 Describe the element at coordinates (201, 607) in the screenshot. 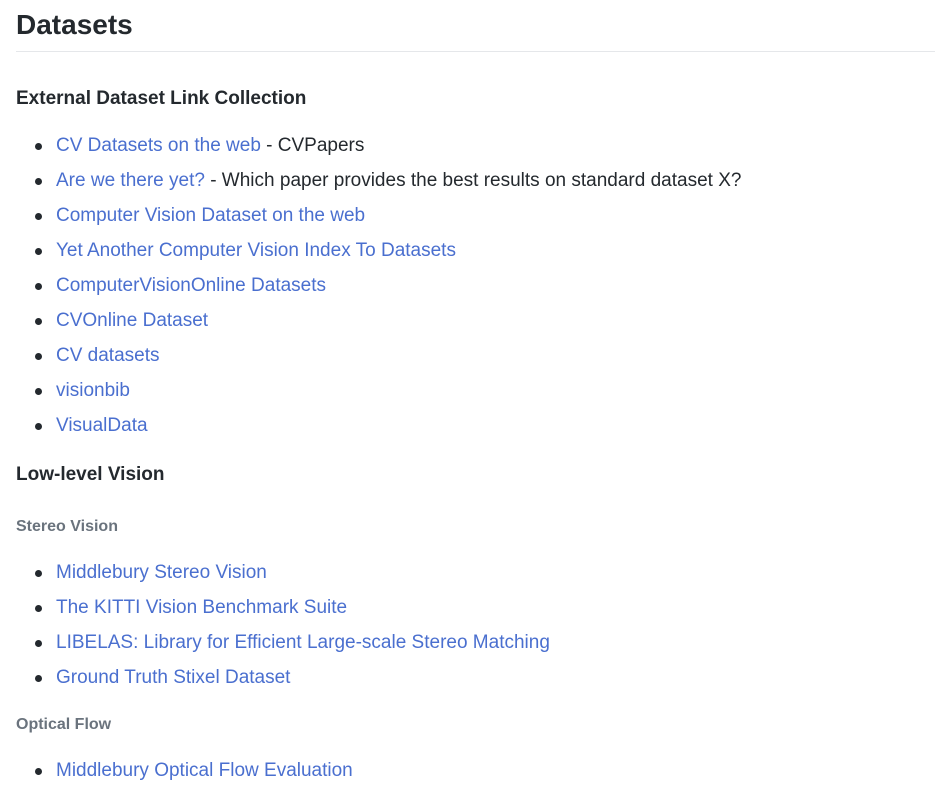

I see `link-kitti-vision-benchmark: The KITTI Vision Benchmark Suite` at that location.